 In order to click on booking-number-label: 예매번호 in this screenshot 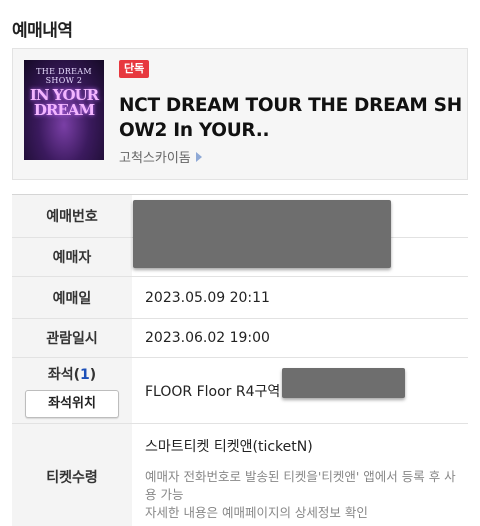, I will do `click(72, 216)`.